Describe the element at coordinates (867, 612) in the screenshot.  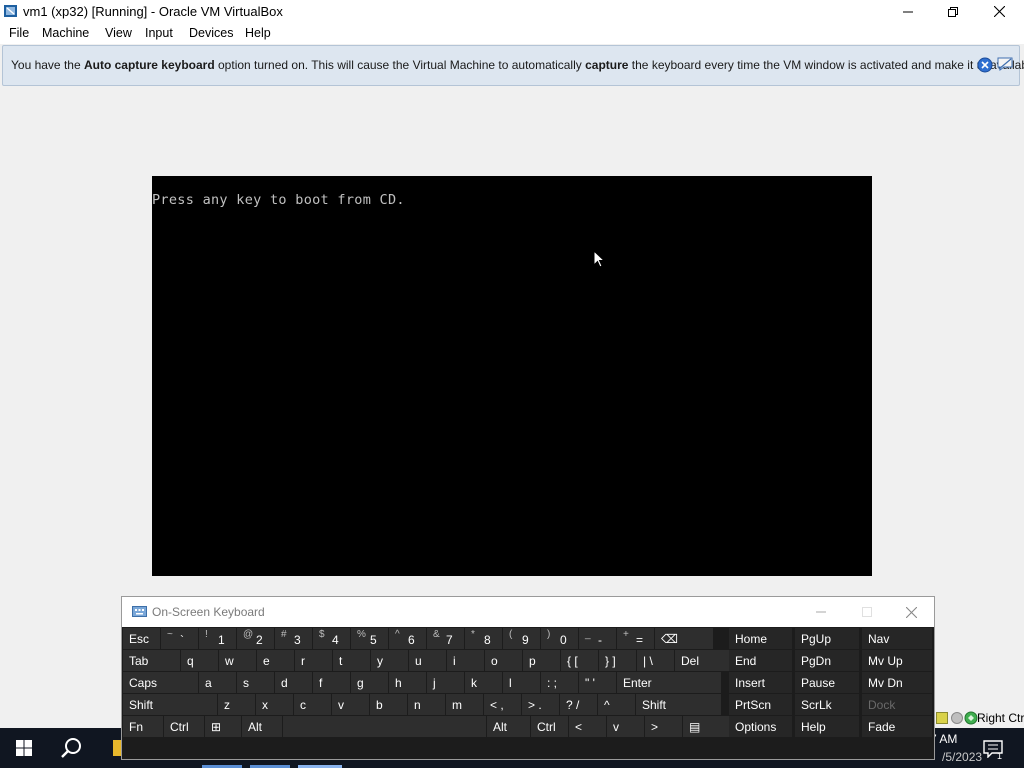
I see `osk-maximize-button` at that location.